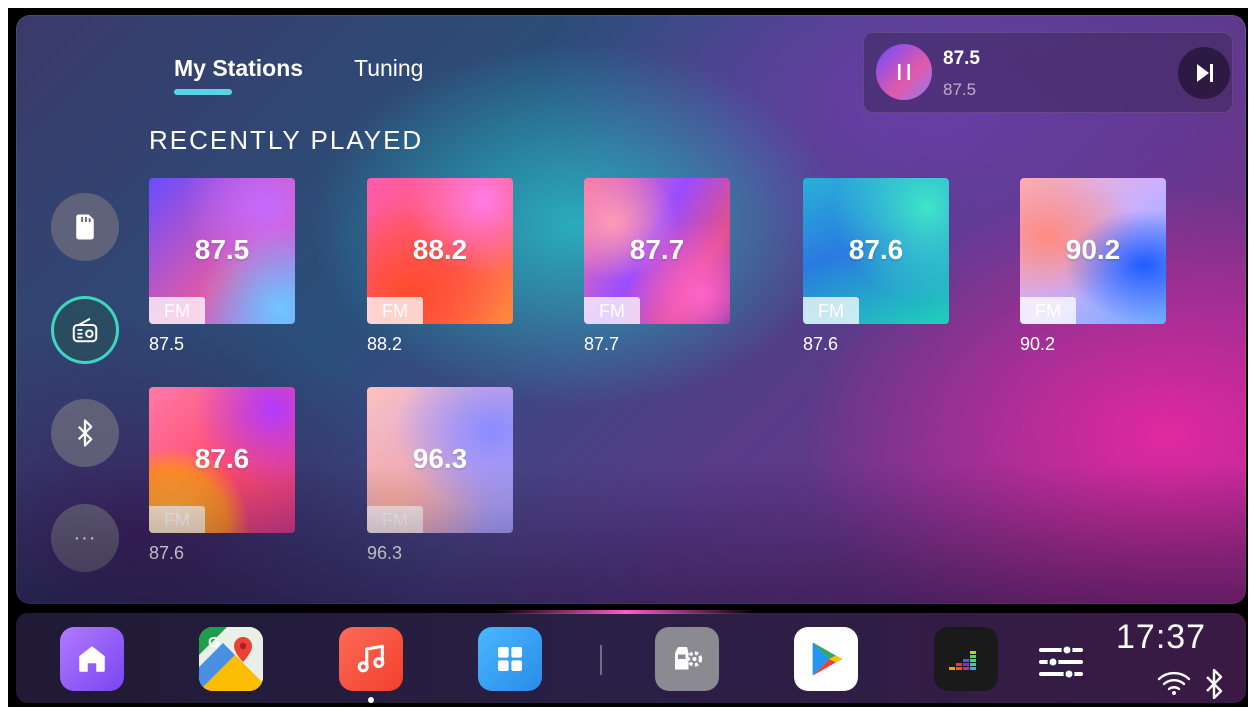 Image resolution: width=1253 pixels, height=707 pixels. I want to click on pause-icon, so click(904, 72).